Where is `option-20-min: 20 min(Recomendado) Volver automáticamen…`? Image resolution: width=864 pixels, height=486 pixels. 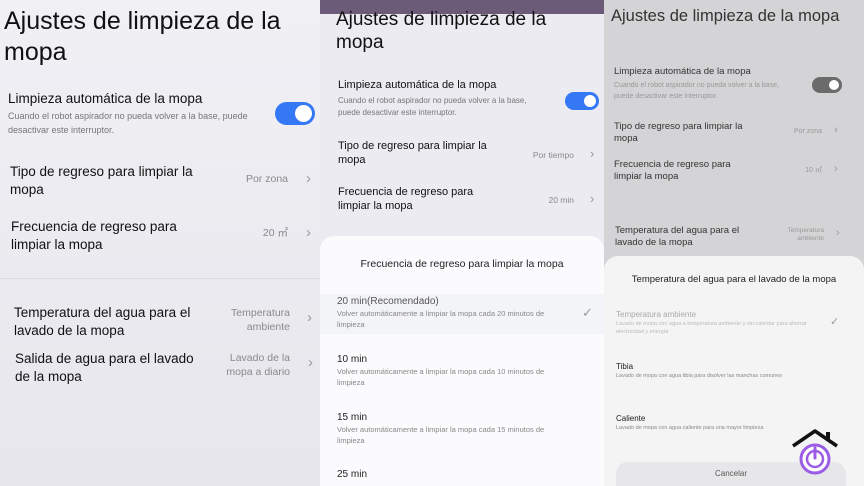 option-20-min: 20 min(Recomendado) Volver automáticamen… is located at coordinates (462, 314).